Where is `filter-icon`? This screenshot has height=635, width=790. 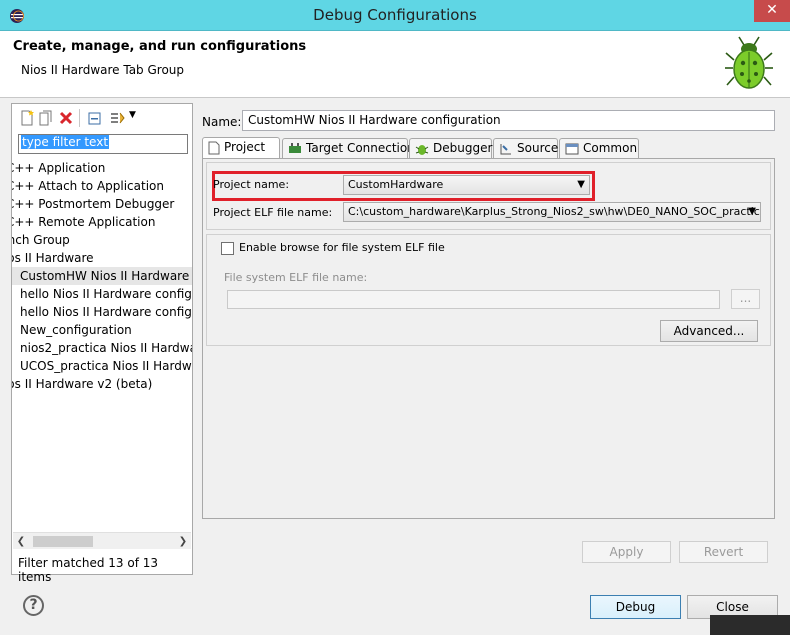
filter-icon is located at coordinates (118, 118).